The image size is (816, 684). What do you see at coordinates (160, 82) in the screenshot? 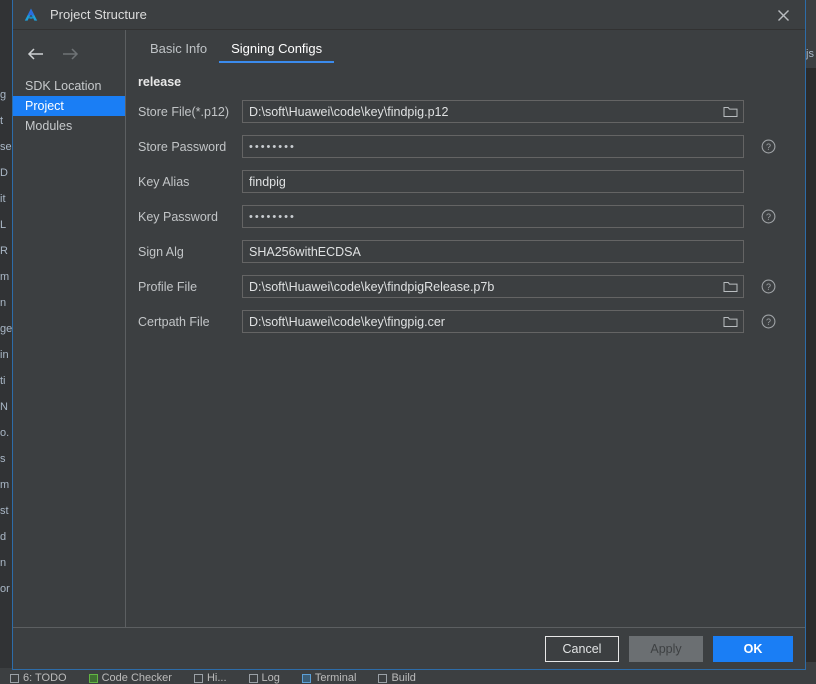
I see `section-title: release` at bounding box center [160, 82].